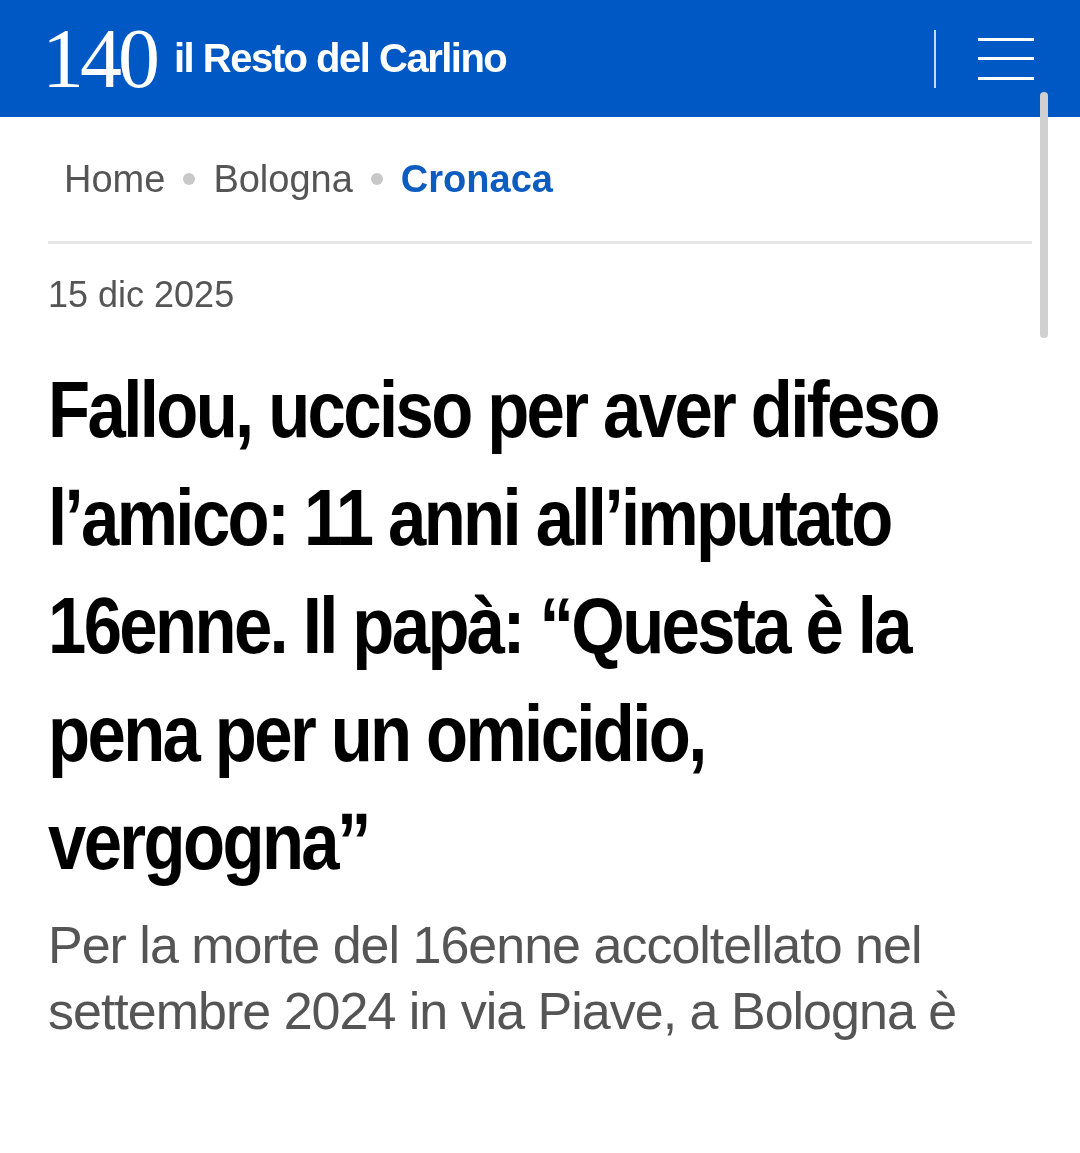  What do you see at coordinates (476, 179) in the screenshot?
I see `breadcrumb-link: Cronaca` at bounding box center [476, 179].